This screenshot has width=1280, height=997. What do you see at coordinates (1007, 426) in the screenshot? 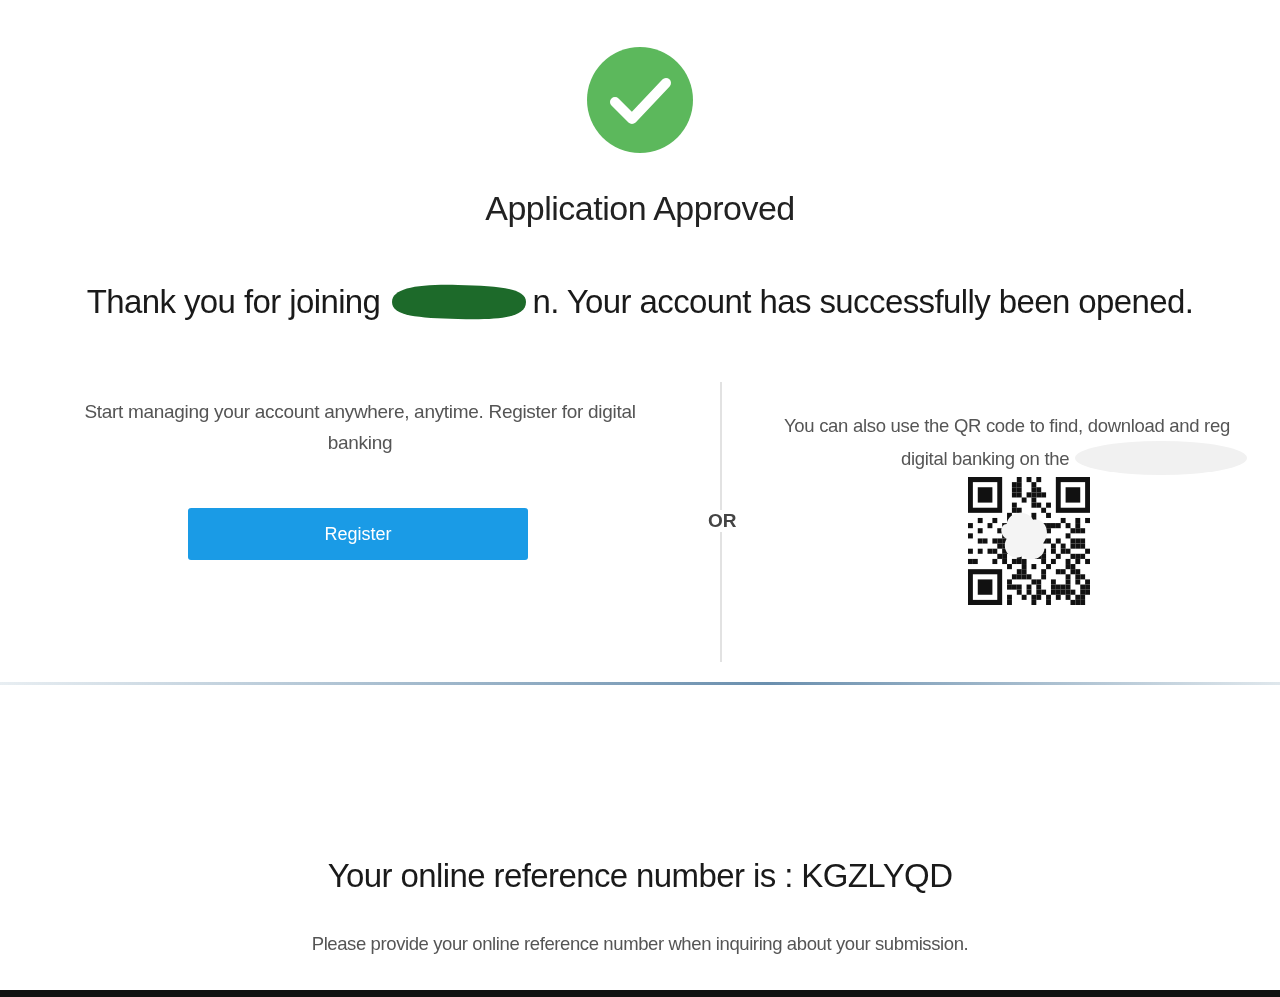
I see `qr-instructions: You can also use the QR code to find, download and reg` at bounding box center [1007, 426].